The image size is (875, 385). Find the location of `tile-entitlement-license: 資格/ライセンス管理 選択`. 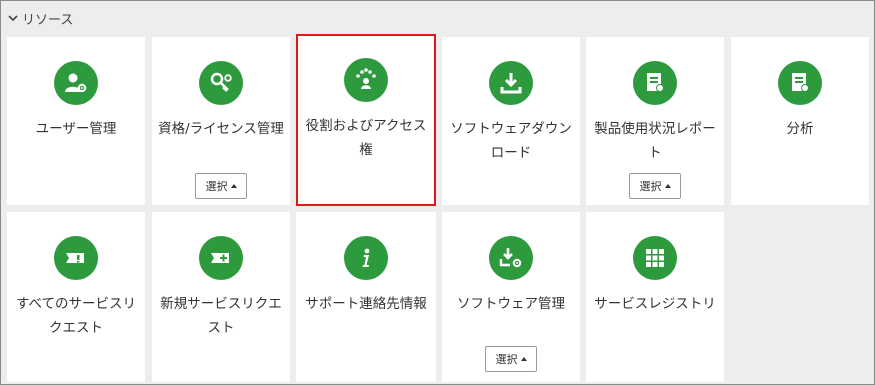

tile-entitlement-license: 資格/ライセンス管理 選択 is located at coordinates (221, 121).